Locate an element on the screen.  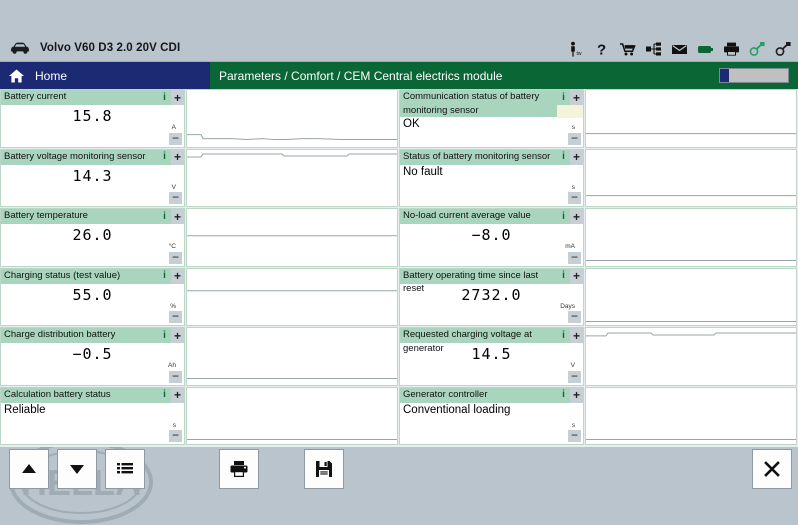
floppy-disk-icon is located at coordinates (324, 469).